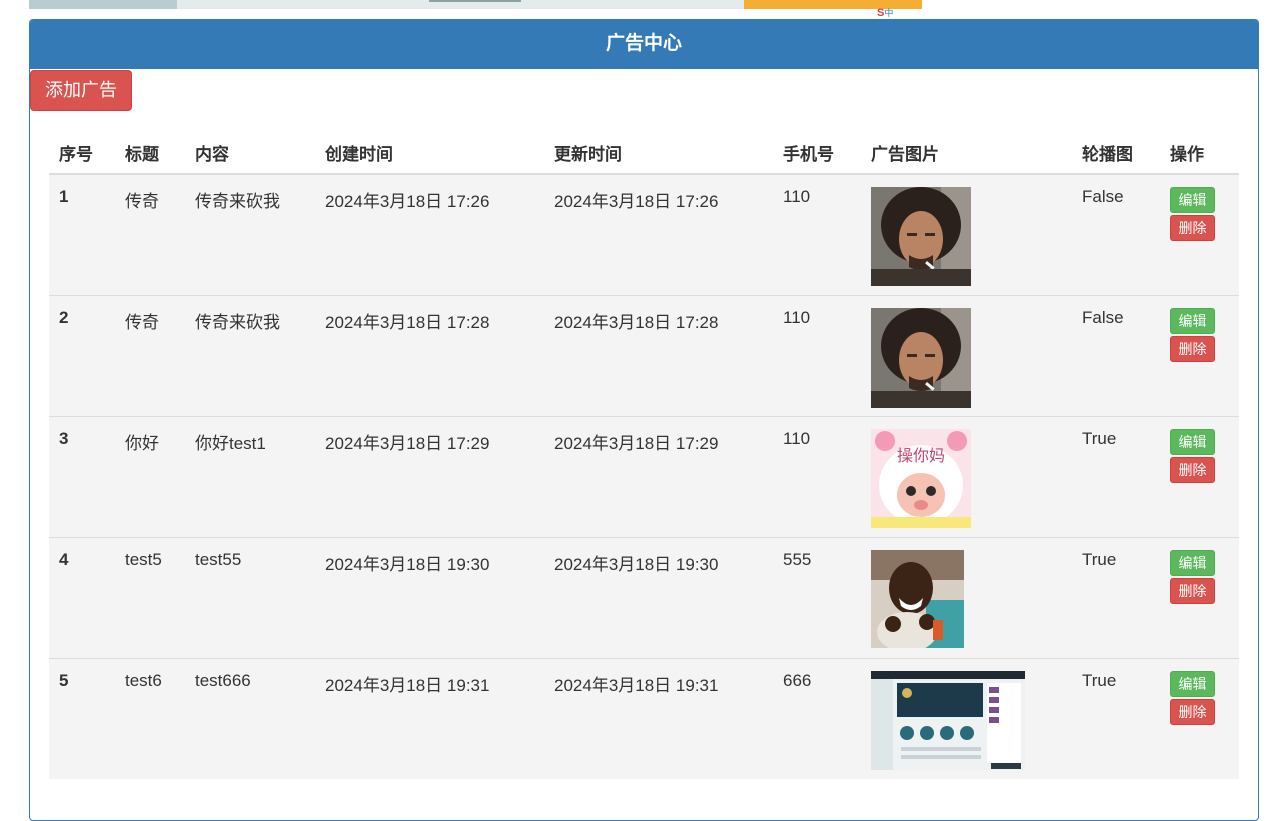 The width and height of the screenshot is (1280, 821). Describe the element at coordinates (250, 153) in the screenshot. I see `col-header-content: 内容` at that location.